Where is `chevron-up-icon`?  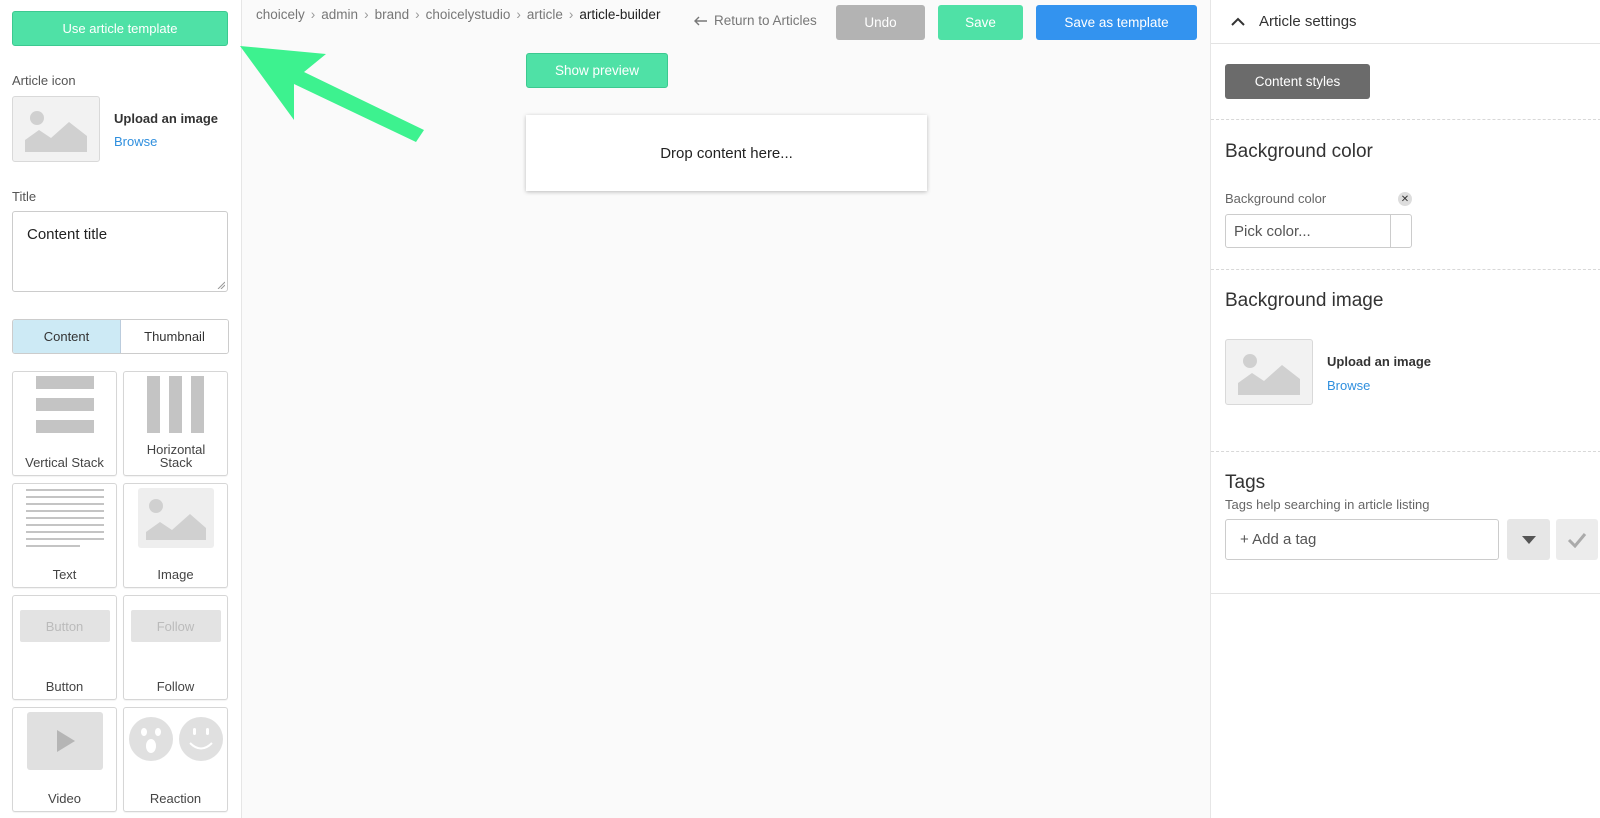
chevron-up-icon is located at coordinates (1238, 21).